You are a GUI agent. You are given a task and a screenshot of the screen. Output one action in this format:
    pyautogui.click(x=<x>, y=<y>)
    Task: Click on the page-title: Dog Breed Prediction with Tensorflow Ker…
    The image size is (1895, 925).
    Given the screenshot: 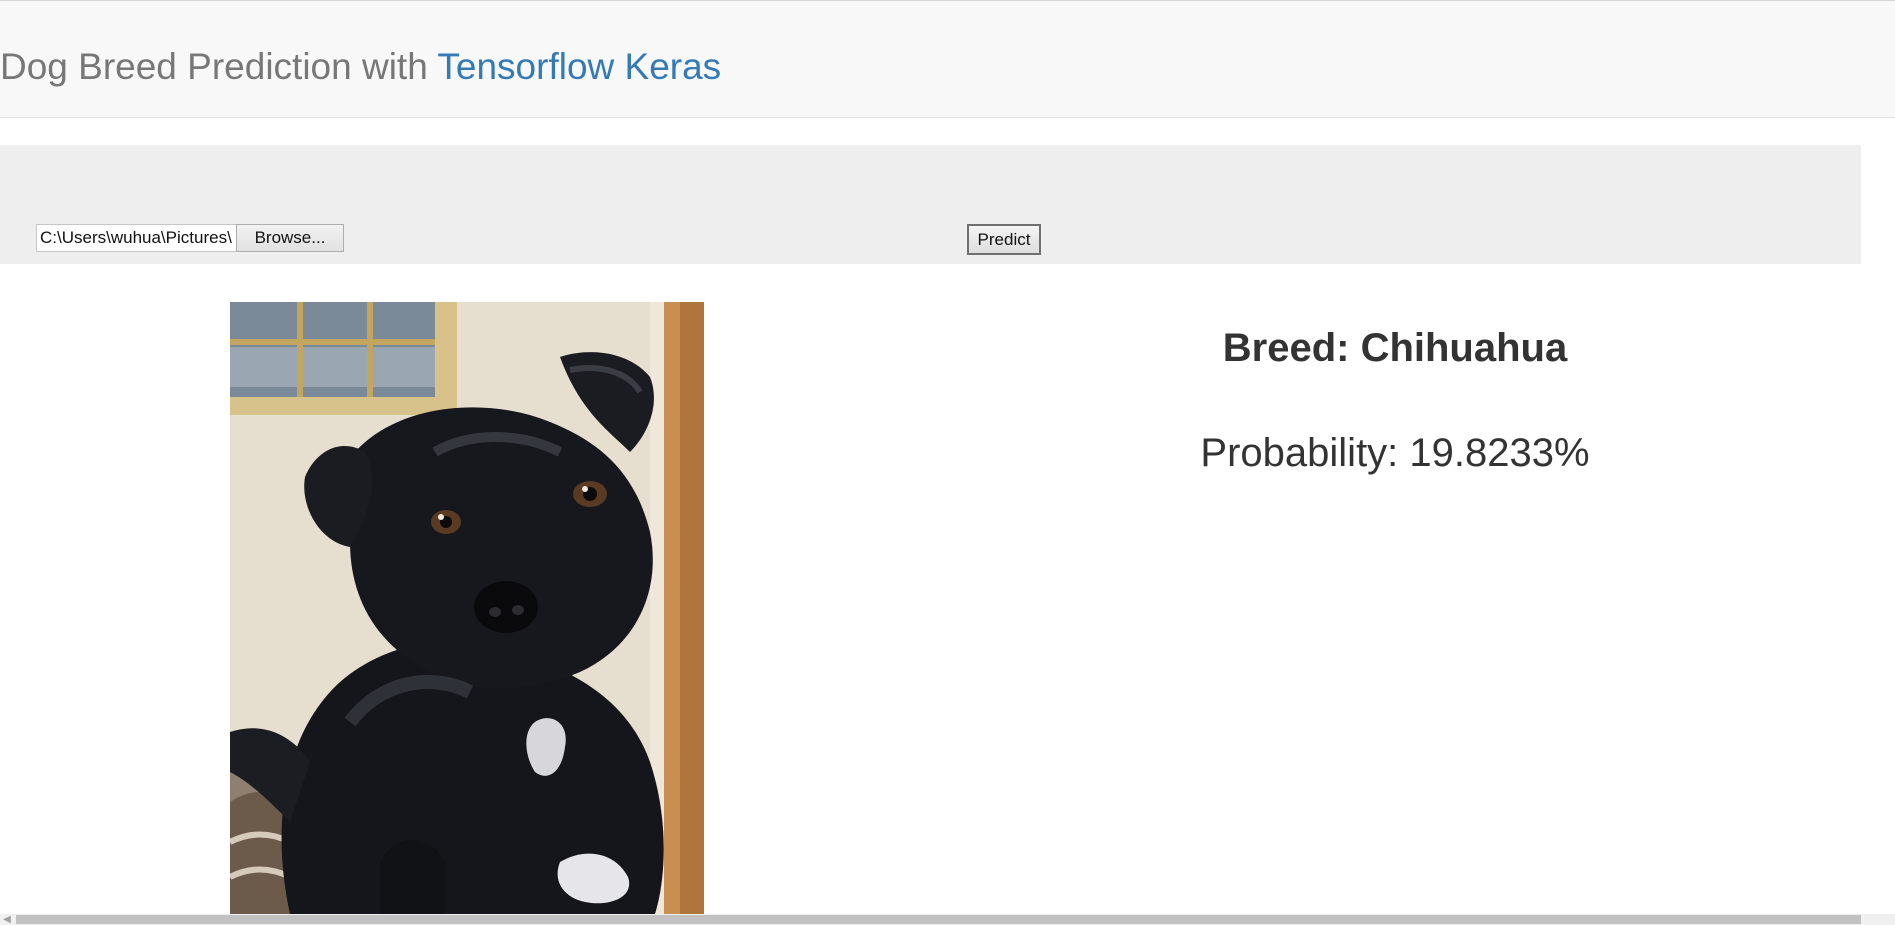 What is the action you would take?
    pyautogui.click(x=360, y=67)
    